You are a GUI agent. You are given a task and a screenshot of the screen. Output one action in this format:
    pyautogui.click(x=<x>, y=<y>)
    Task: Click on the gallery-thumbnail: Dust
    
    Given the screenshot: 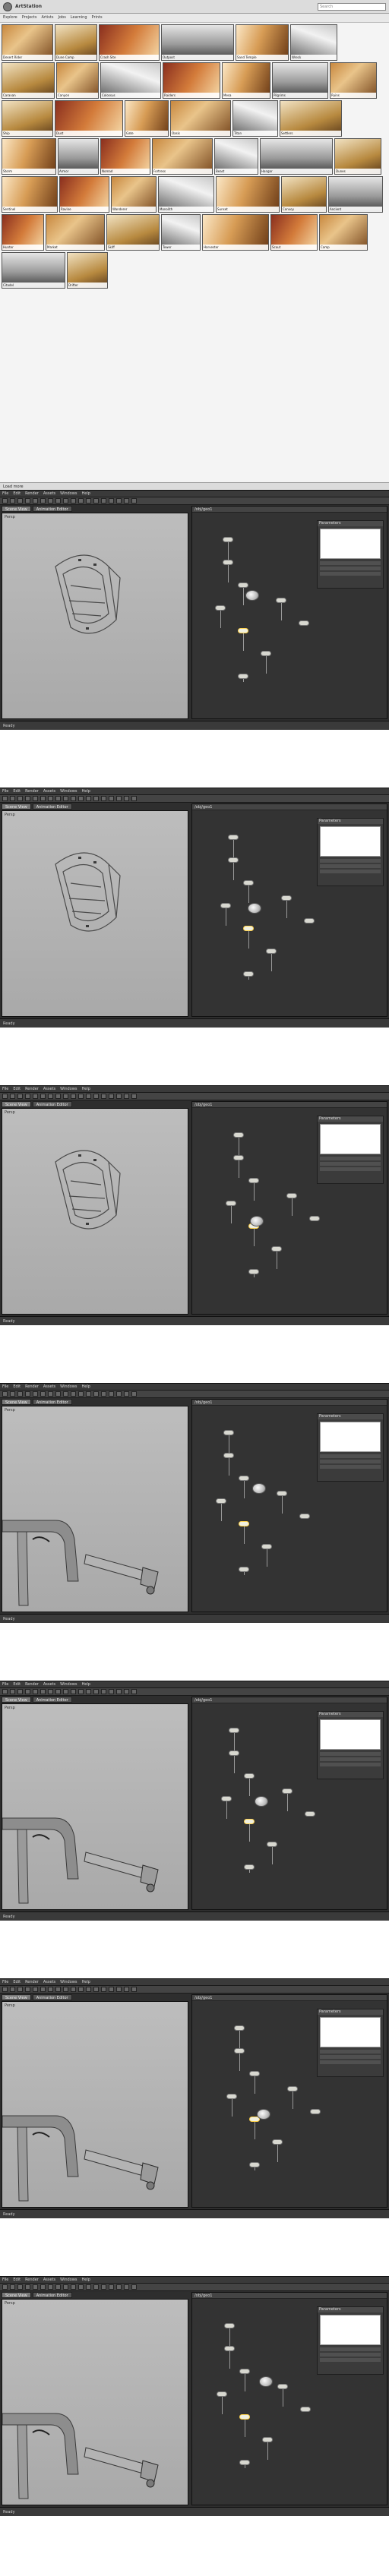 What is the action you would take?
    pyautogui.click(x=89, y=119)
    